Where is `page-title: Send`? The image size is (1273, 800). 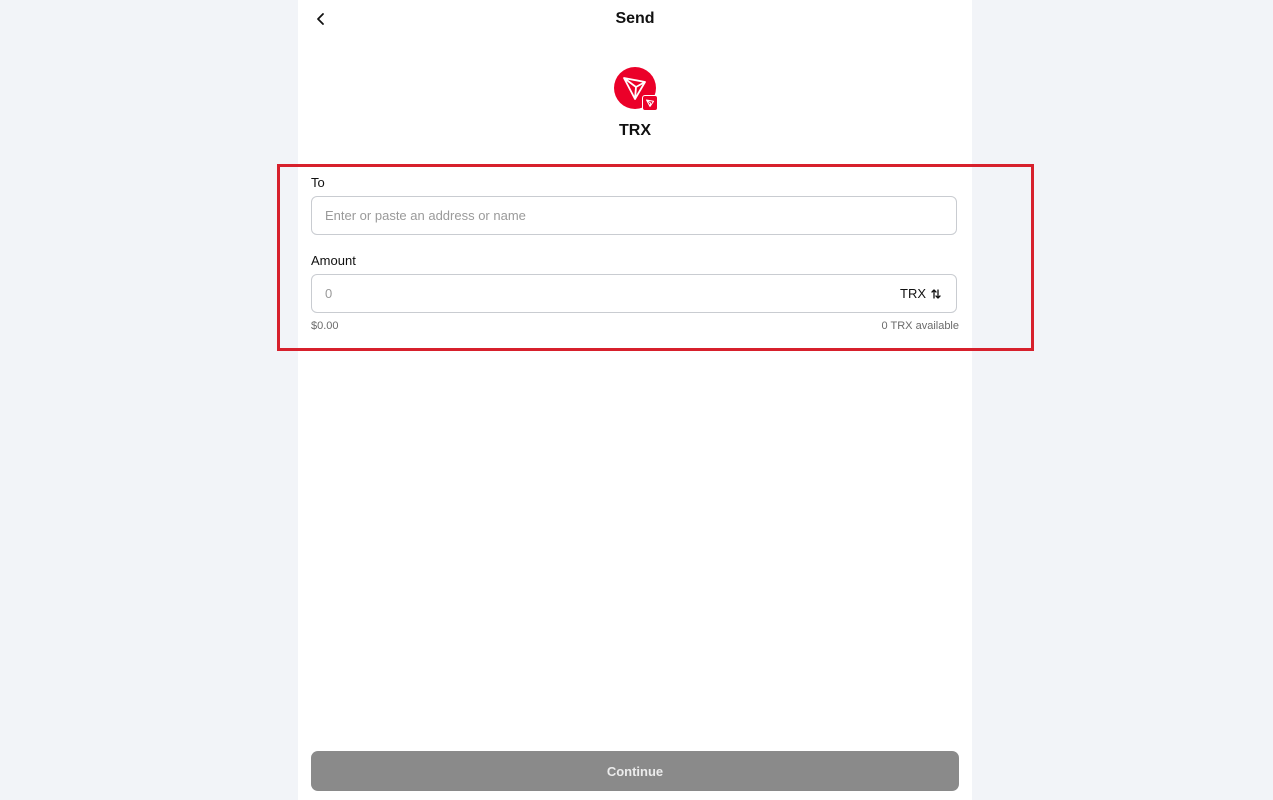 page-title: Send is located at coordinates (635, 18).